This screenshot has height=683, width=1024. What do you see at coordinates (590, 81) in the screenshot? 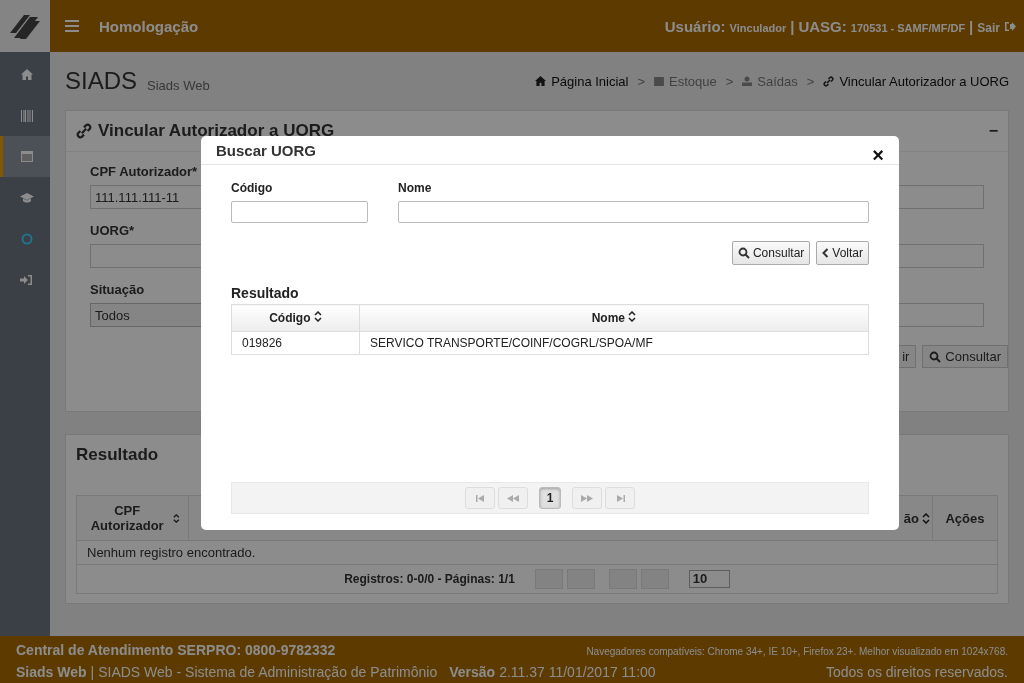
I see `breadcrumb-link: Página Inicial` at bounding box center [590, 81].